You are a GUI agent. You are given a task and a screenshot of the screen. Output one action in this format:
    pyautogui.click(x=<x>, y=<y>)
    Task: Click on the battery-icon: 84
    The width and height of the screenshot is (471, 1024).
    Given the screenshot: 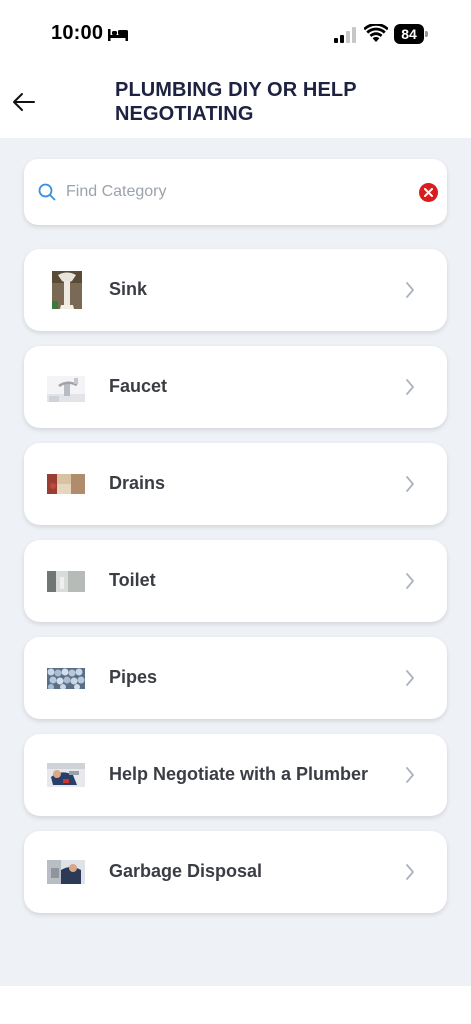 What is the action you would take?
    pyautogui.click(x=411, y=34)
    